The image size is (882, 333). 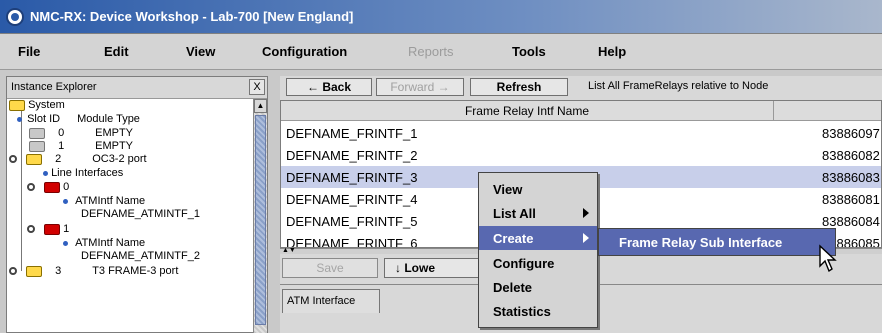 What do you see at coordinates (330, 268) in the screenshot?
I see `save-button: Save` at bounding box center [330, 268].